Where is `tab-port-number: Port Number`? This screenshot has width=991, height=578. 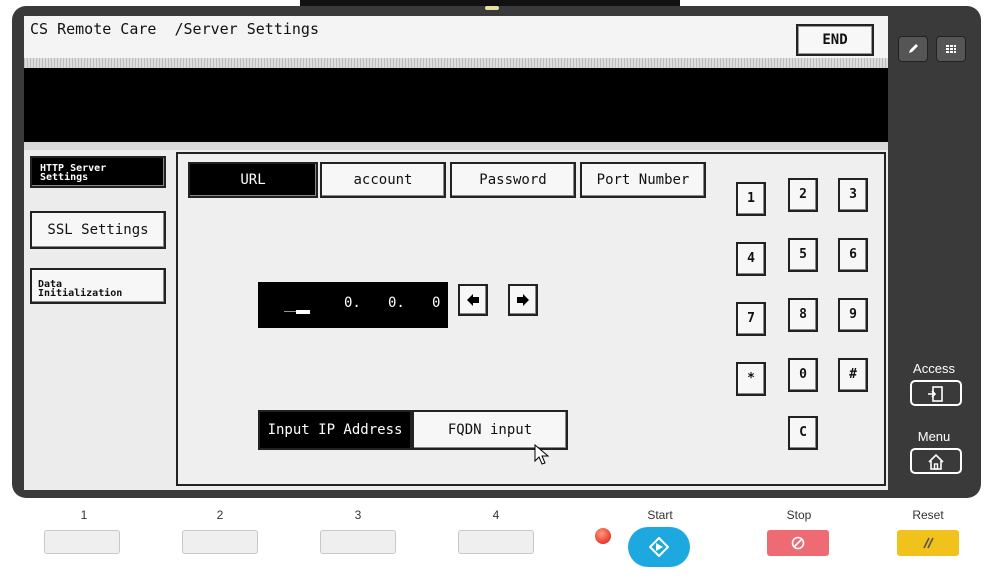
tab-port-number: Port Number is located at coordinates (643, 180).